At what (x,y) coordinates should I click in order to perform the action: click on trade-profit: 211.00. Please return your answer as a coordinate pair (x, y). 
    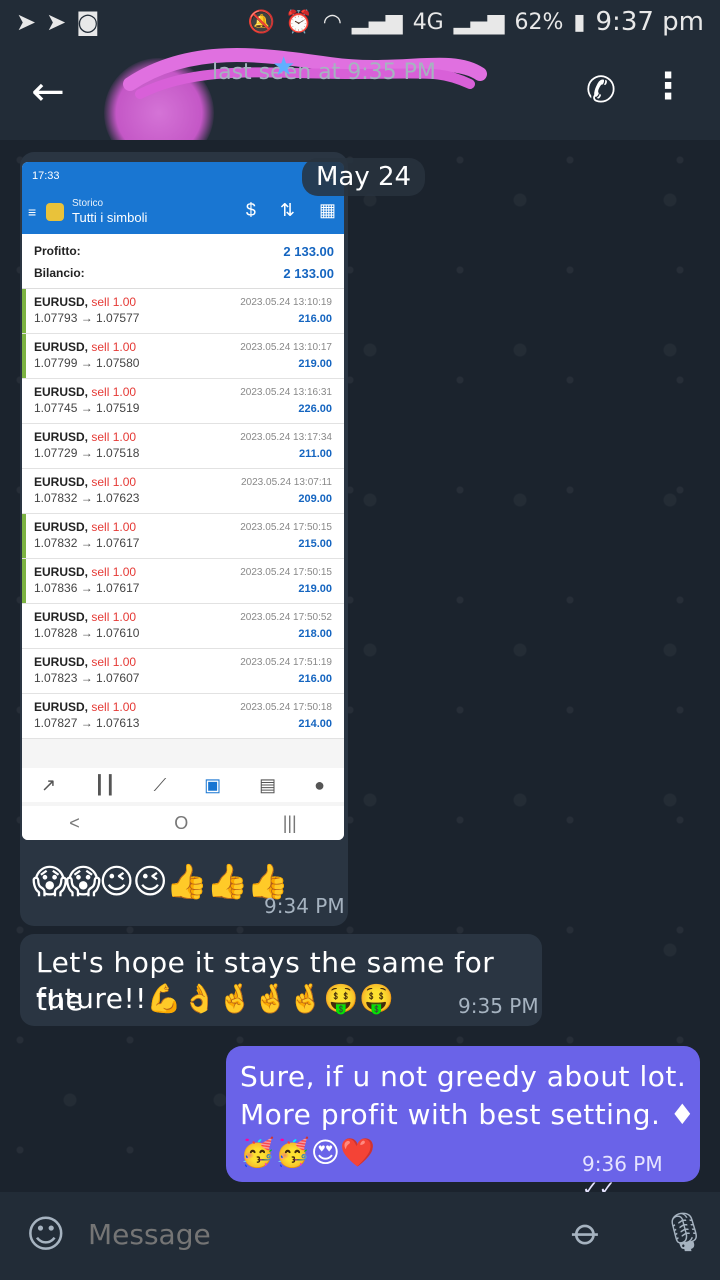
    Looking at the image, I should click on (315, 454).